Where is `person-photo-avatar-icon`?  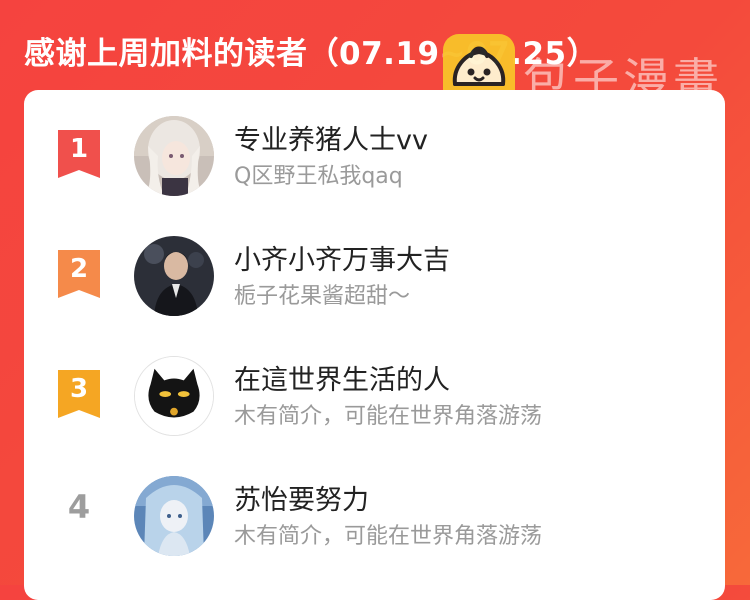 person-photo-avatar-icon is located at coordinates (174, 276).